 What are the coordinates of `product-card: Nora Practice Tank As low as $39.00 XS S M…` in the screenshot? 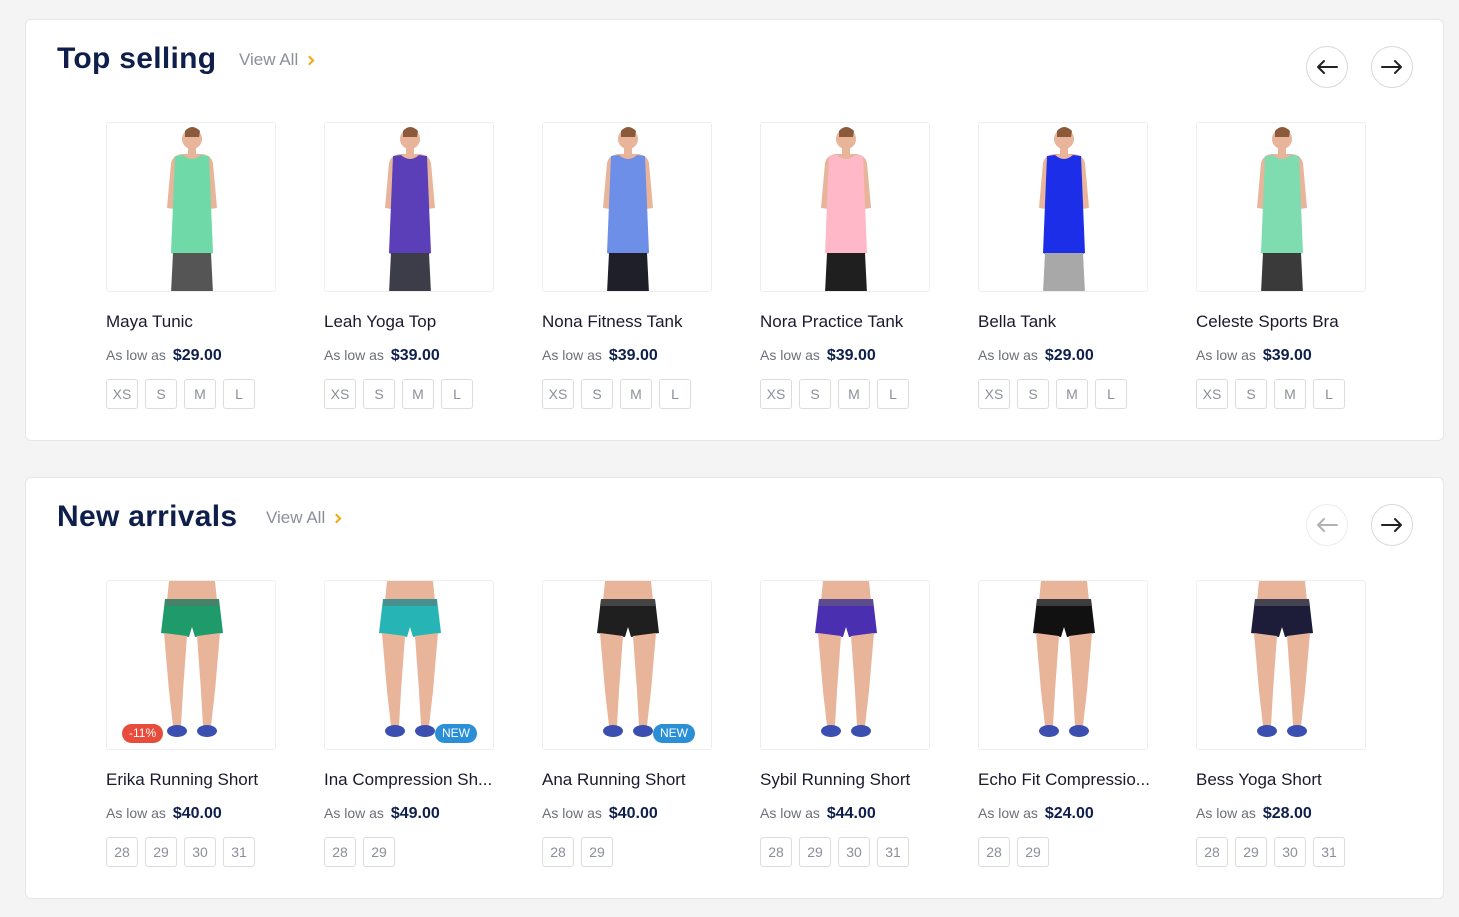 It's located at (860, 265).